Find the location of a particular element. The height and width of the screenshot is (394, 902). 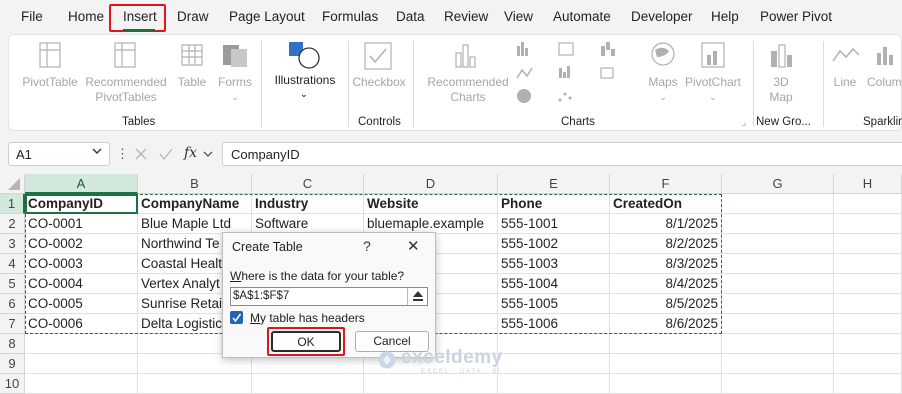

header-cell: Phone is located at coordinates (554, 204).